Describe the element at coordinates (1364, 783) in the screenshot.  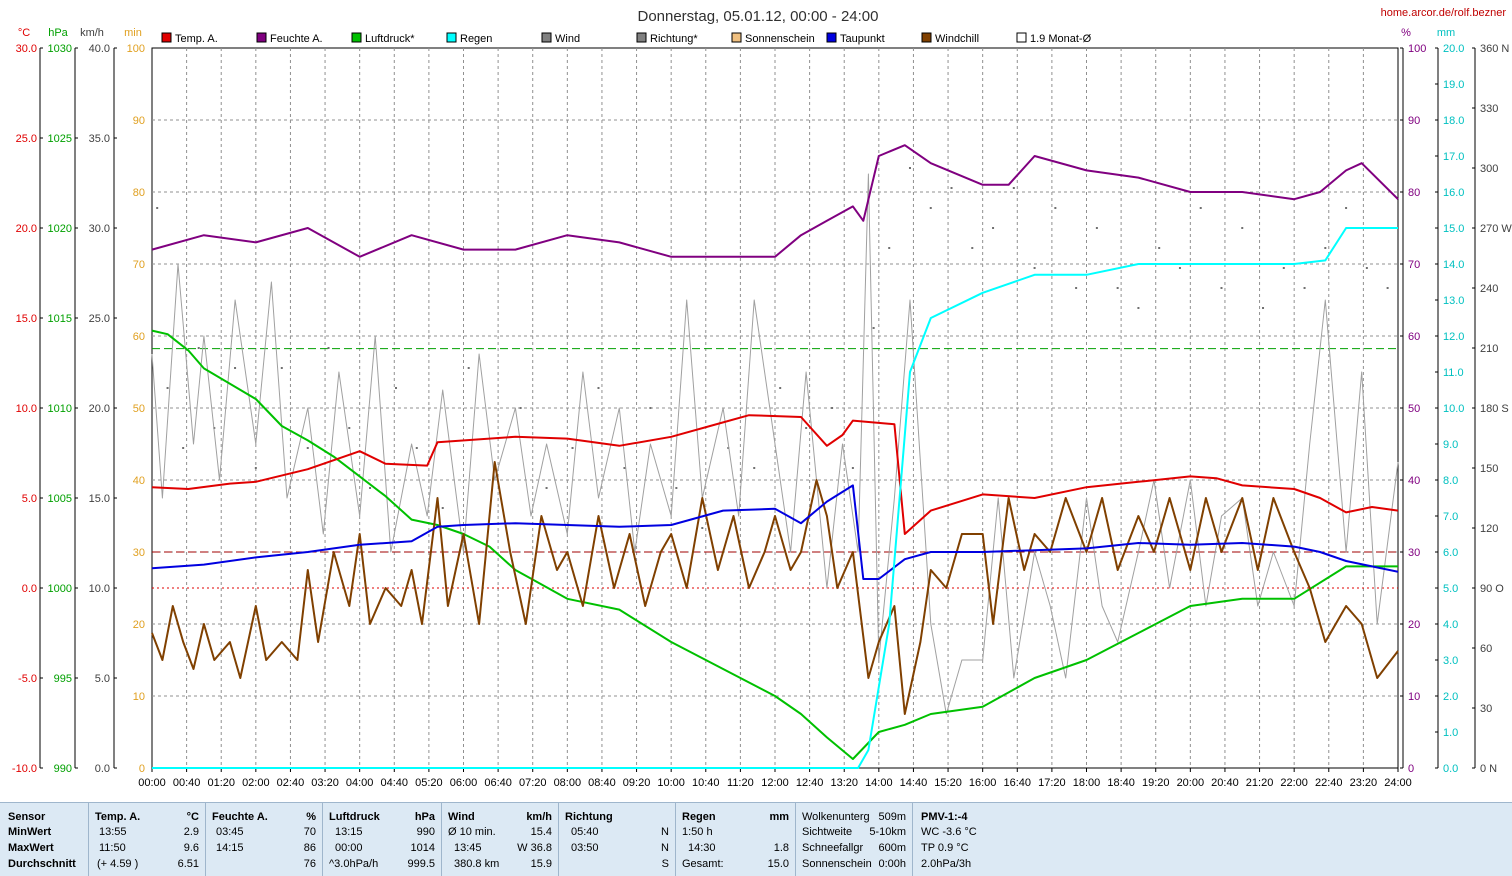
I see `x-tick-label: 23:20` at that location.